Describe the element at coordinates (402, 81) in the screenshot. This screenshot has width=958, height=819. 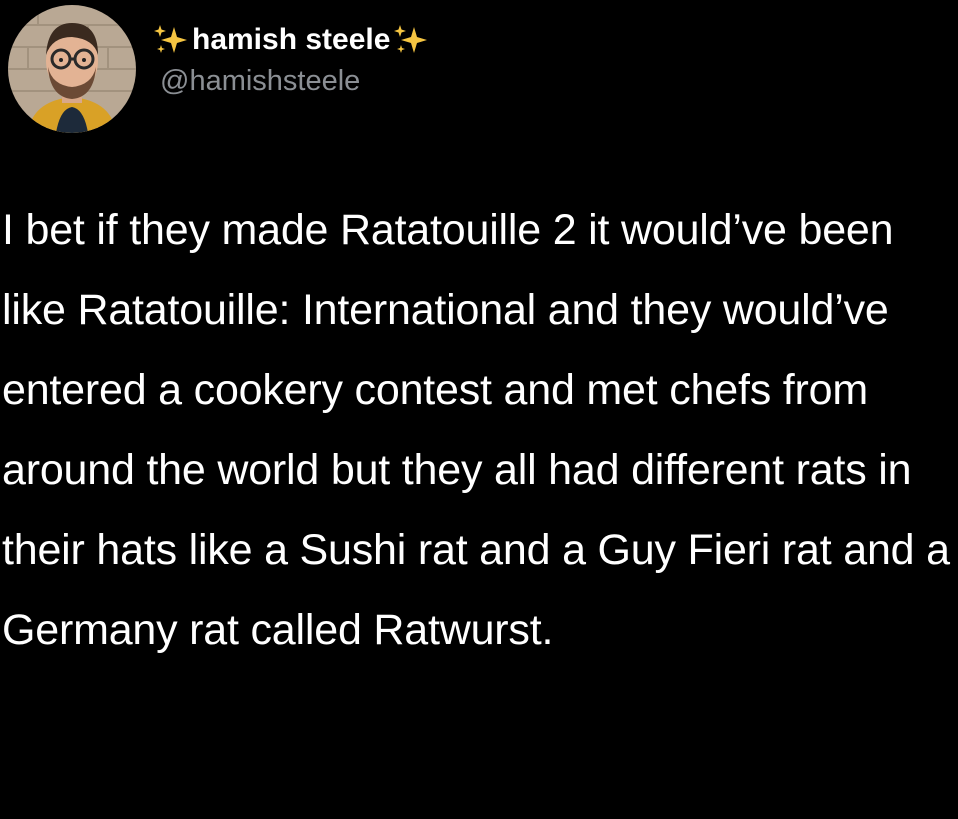
I see `author-handle: @hamishsteele` at that location.